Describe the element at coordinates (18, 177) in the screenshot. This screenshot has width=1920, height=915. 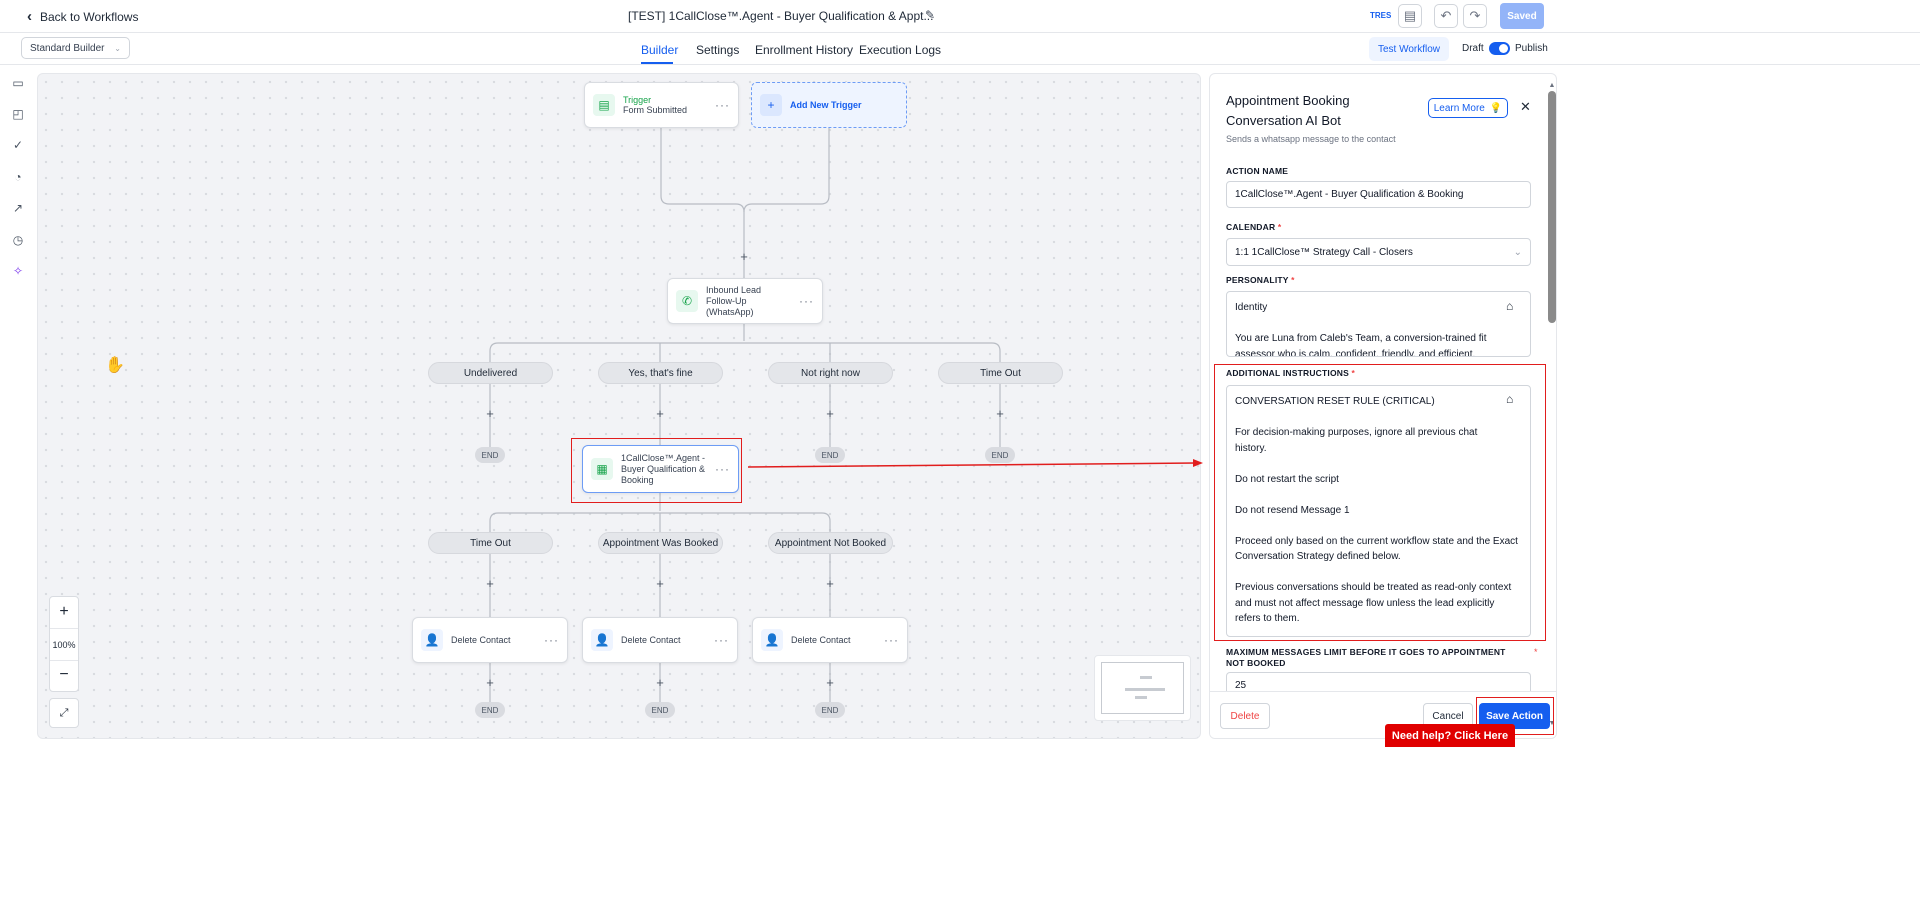
I see `pie-chart-icon: ◔` at that location.